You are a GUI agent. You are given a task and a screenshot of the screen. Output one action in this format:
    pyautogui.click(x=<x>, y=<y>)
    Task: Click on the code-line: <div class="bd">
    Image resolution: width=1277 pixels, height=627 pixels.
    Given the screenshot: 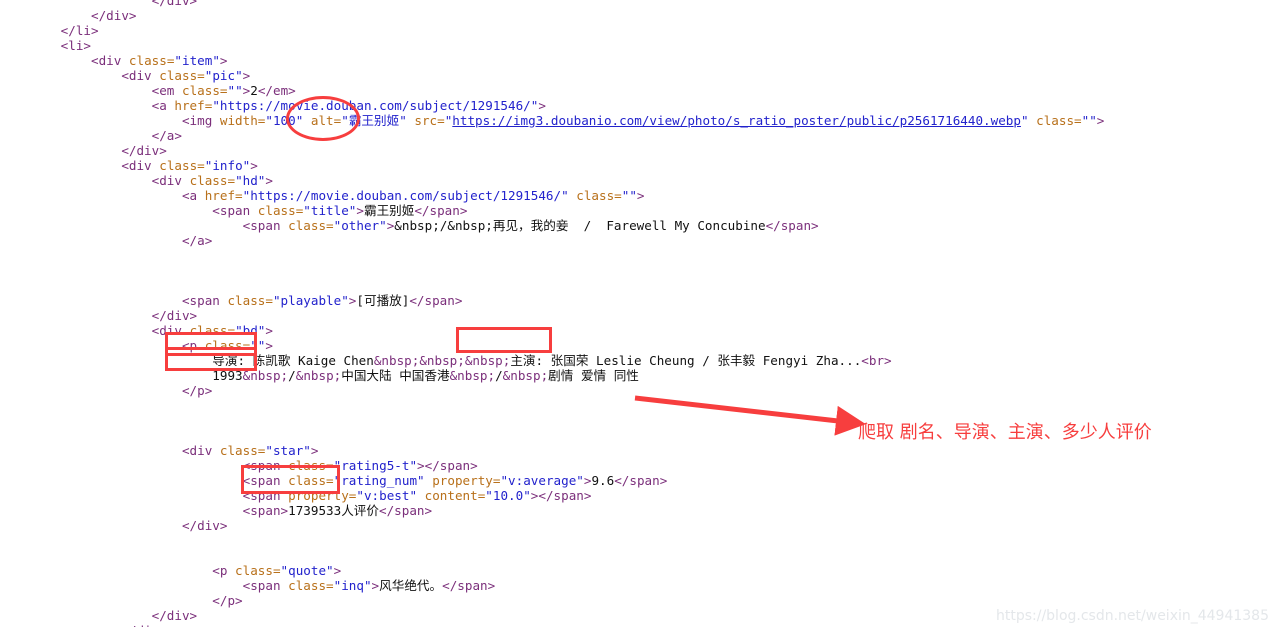 What is the action you would take?
    pyautogui.click(x=552, y=330)
    